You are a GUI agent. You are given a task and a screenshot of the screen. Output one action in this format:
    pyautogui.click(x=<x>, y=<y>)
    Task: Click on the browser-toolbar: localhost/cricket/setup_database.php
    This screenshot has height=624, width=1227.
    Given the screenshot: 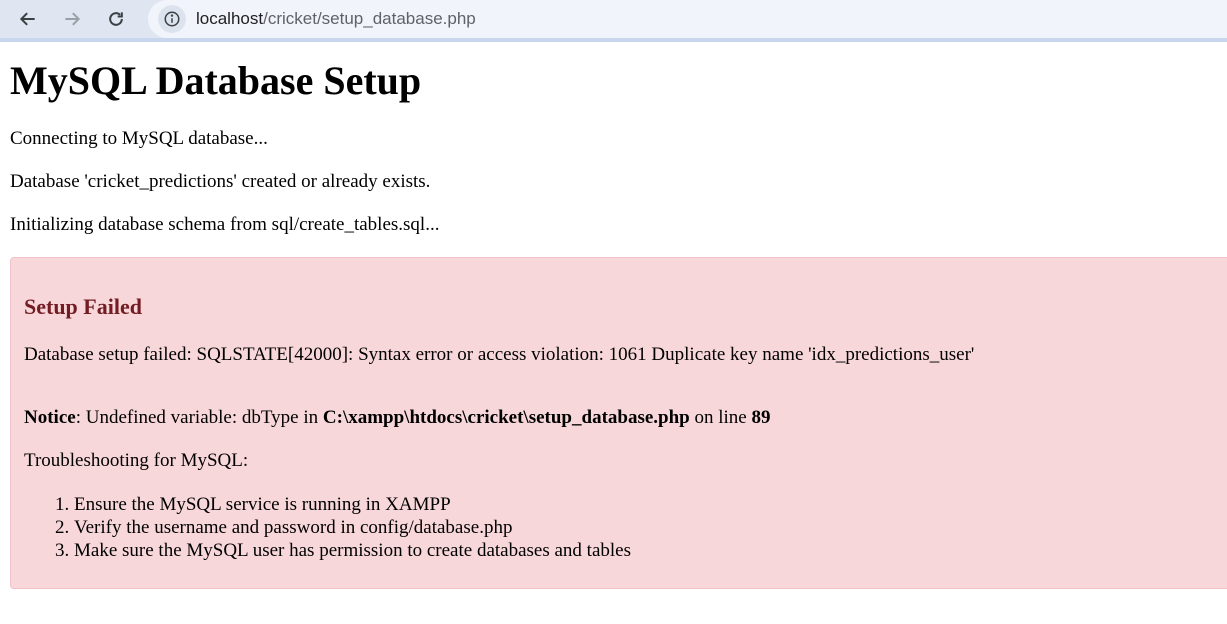 What is the action you would take?
    pyautogui.click(x=613, y=21)
    